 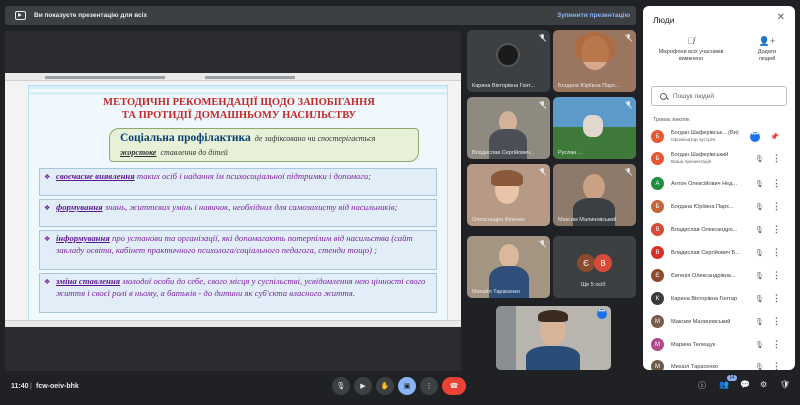 What do you see at coordinates (719, 184) in the screenshot?
I see `participant-row: А Антон Олексійович Нед... 🎙 ⋮` at bounding box center [719, 184].